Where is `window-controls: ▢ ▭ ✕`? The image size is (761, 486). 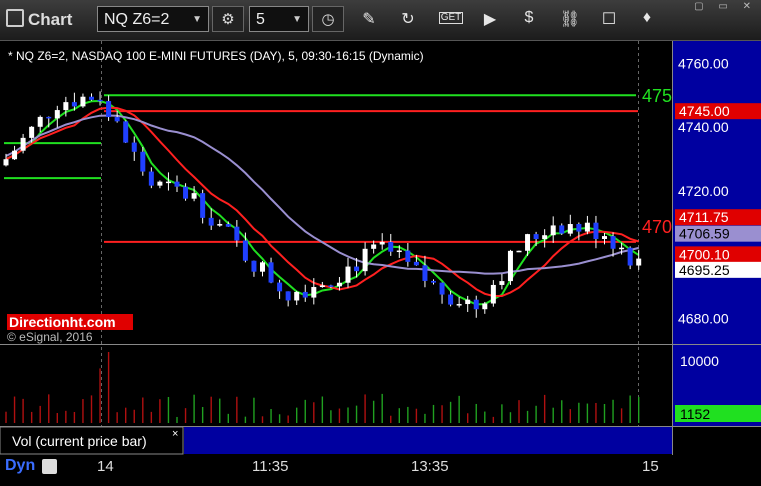 window-controls: ▢ ▭ ✕ is located at coordinates (725, 6).